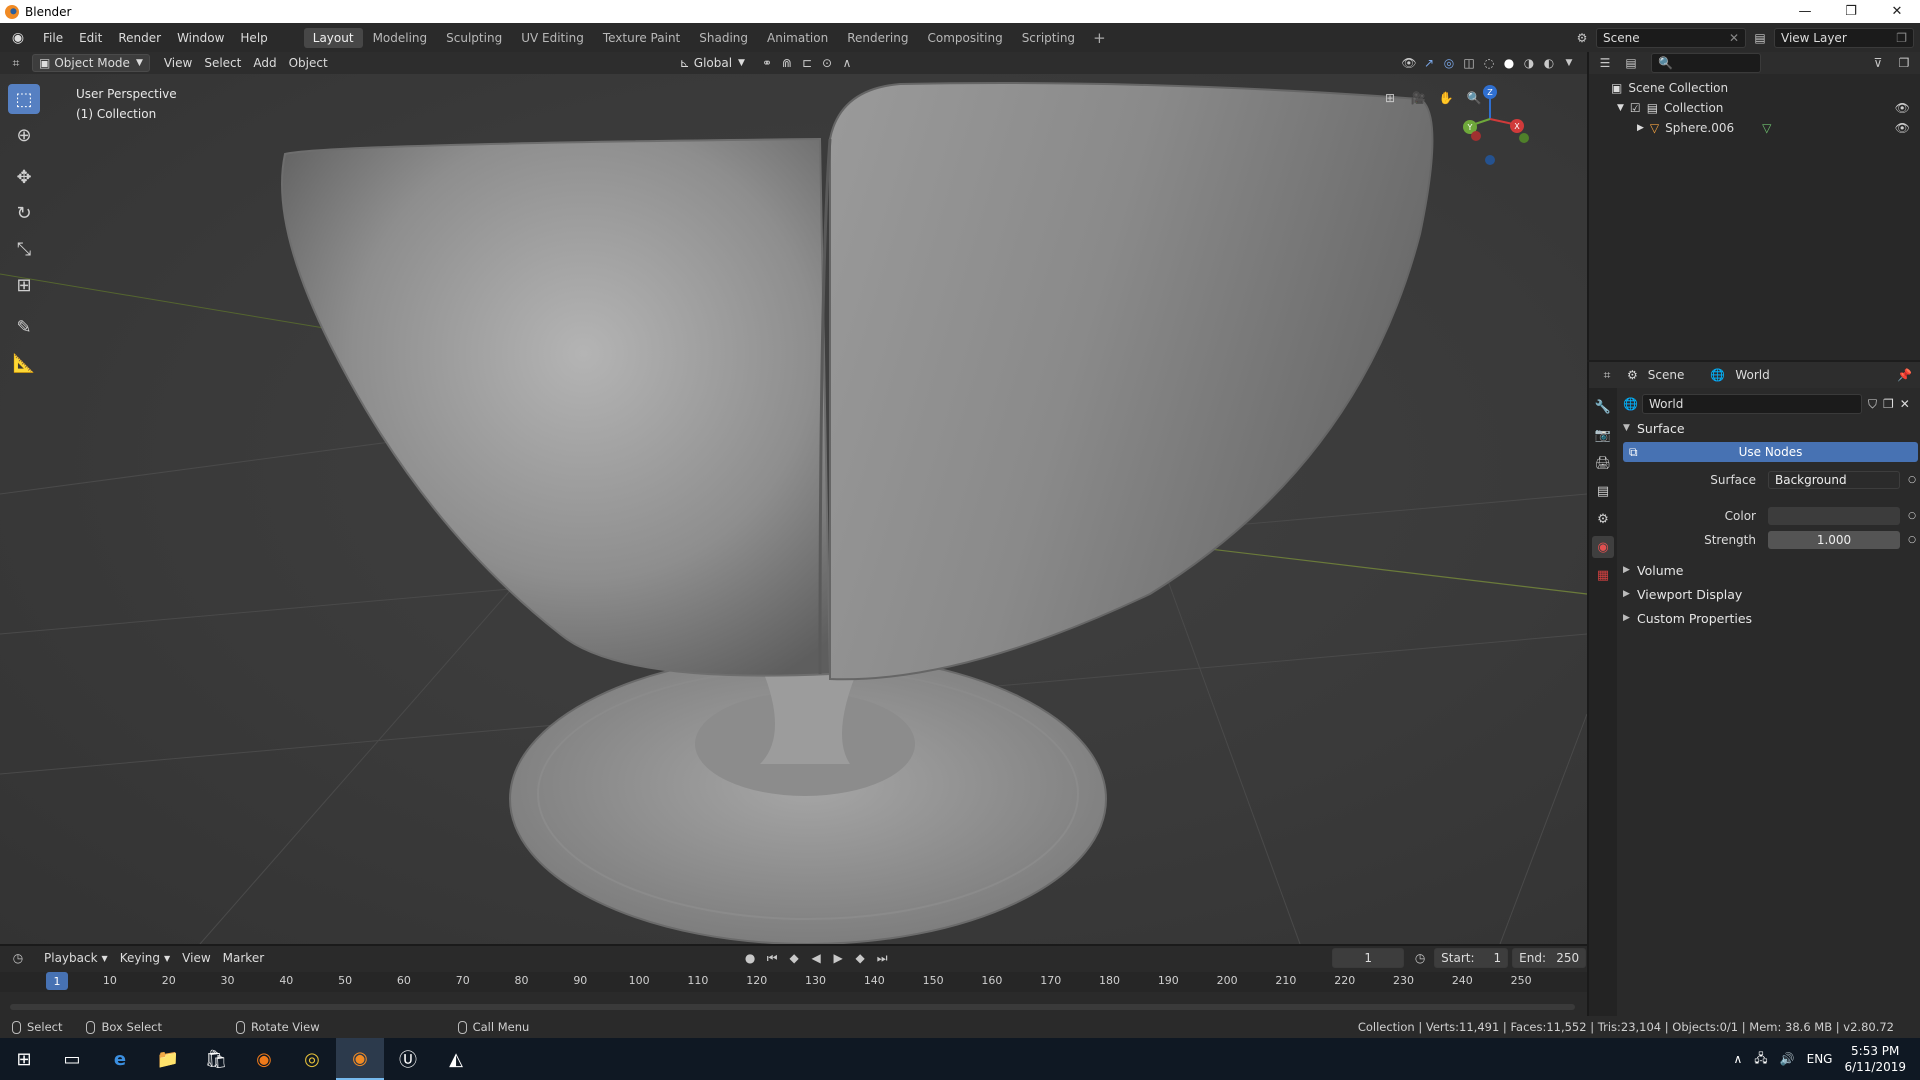 This screenshot has height=1080, width=1920. I want to click on menu-edit: Edit, so click(90, 38).